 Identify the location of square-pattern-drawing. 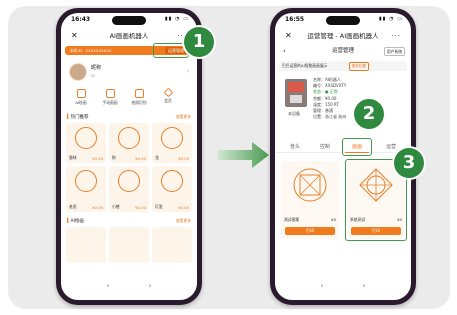
(310, 185).